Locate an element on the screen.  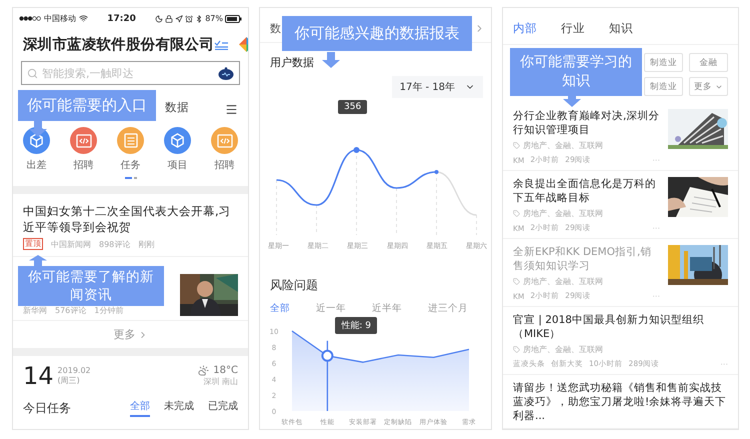
category-tab: 知识 is located at coordinates (621, 29).